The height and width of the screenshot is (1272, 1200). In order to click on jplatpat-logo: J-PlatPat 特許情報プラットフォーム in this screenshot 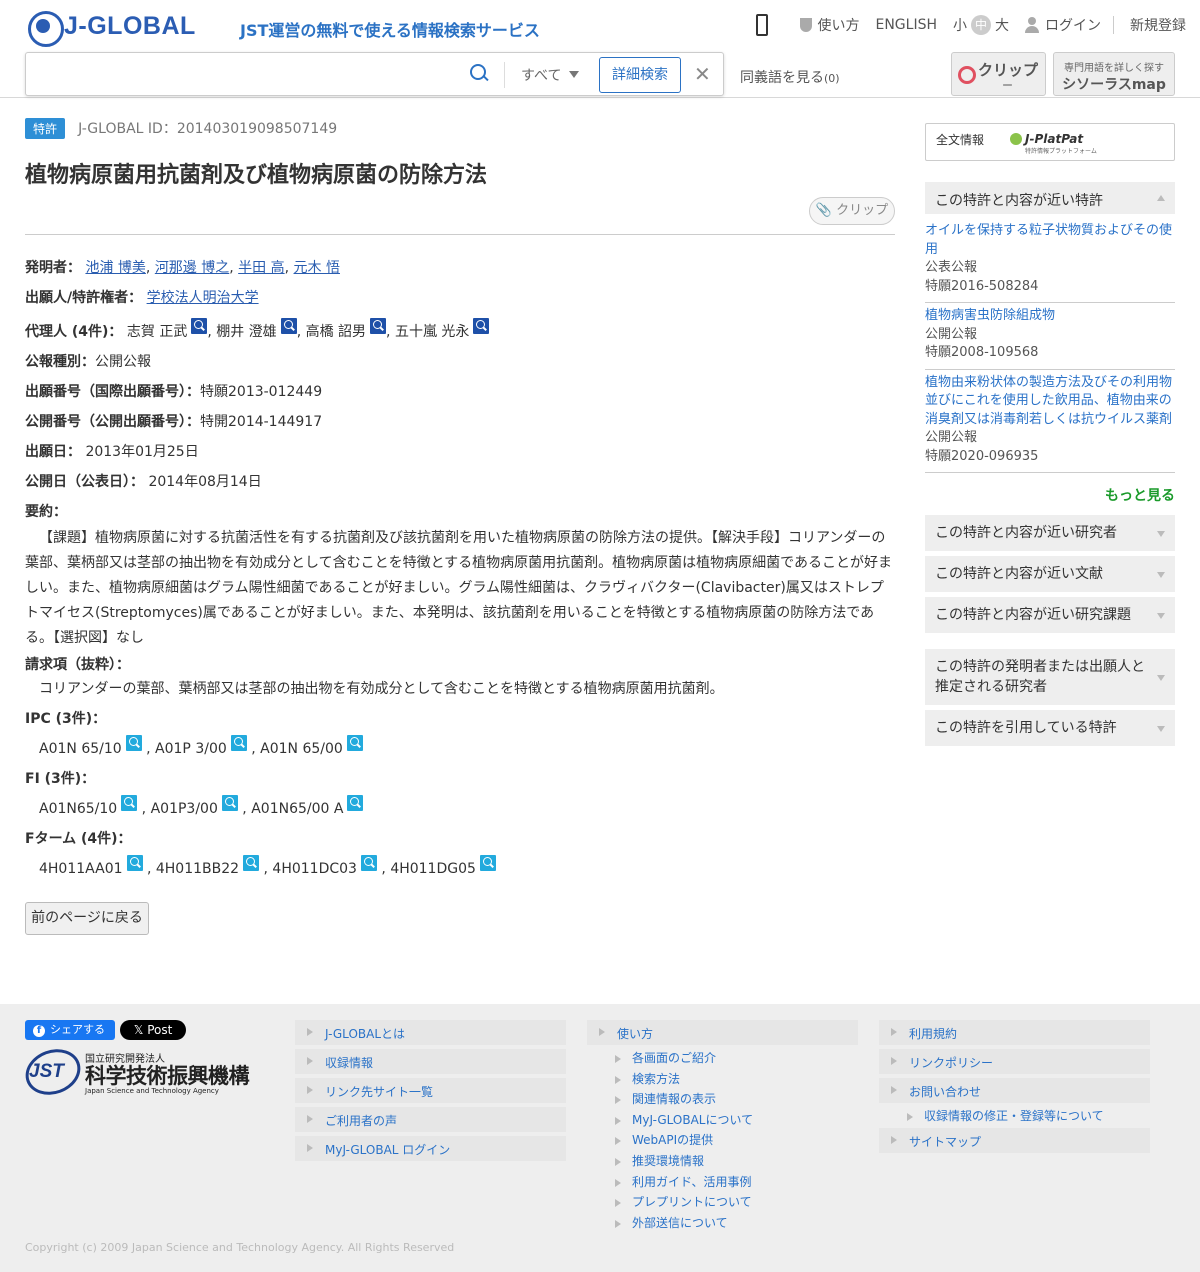, I will do `click(1053, 143)`.